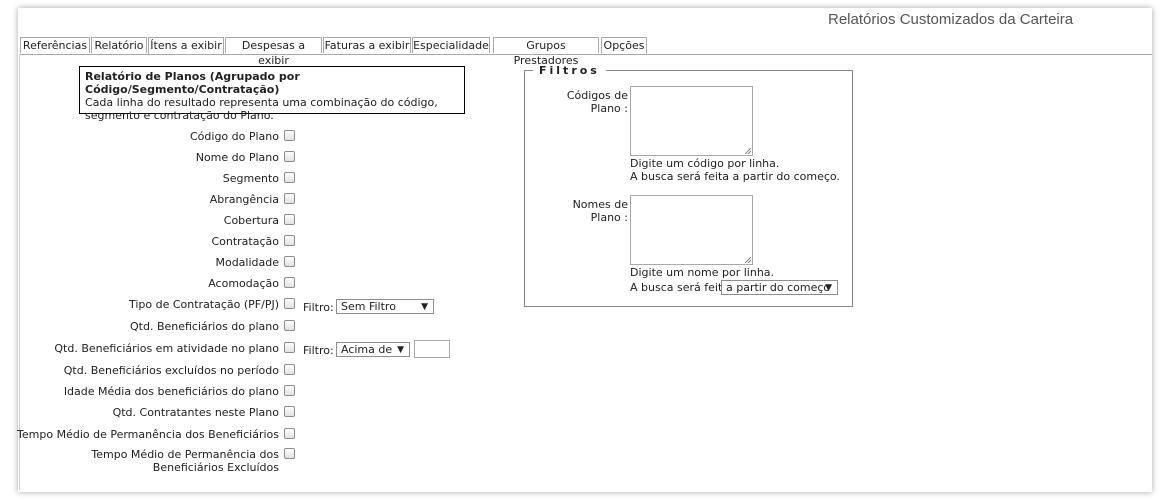  Describe the element at coordinates (679, 287) in the screenshot. I see `nomes-help-2: A busca será feita` at that location.